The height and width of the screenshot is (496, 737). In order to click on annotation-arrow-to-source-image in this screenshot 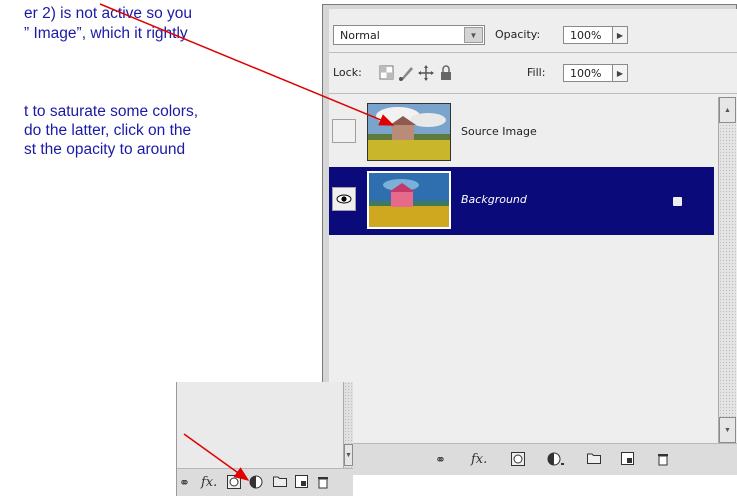, I will do `click(247, 64)`.